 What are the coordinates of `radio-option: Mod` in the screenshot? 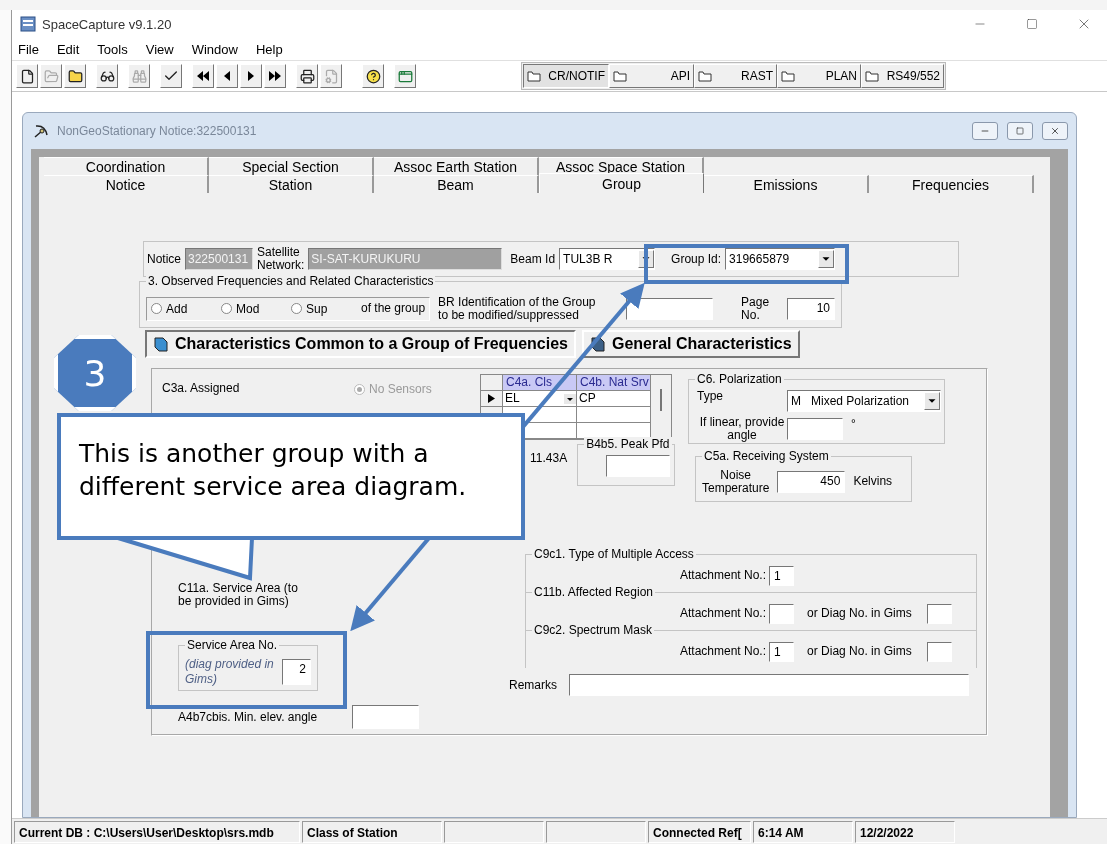 It's located at (254, 308).